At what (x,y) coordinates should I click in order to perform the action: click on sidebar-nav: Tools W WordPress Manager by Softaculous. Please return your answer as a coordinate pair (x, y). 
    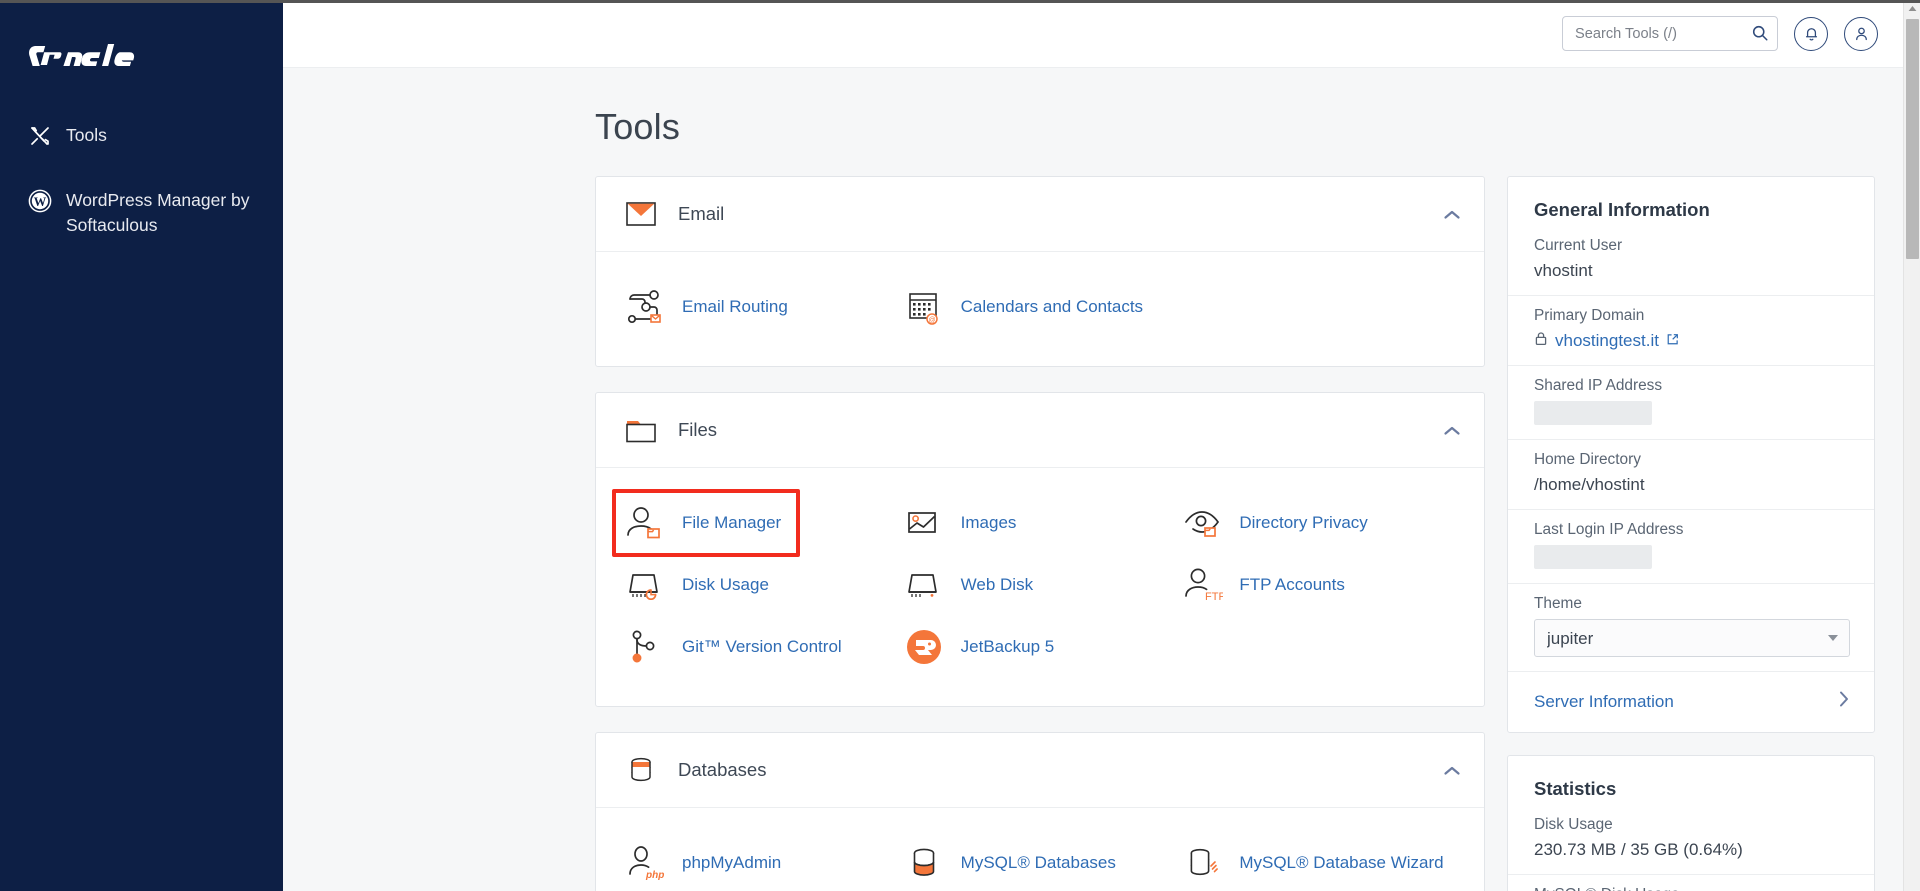
    Looking at the image, I should click on (141, 180).